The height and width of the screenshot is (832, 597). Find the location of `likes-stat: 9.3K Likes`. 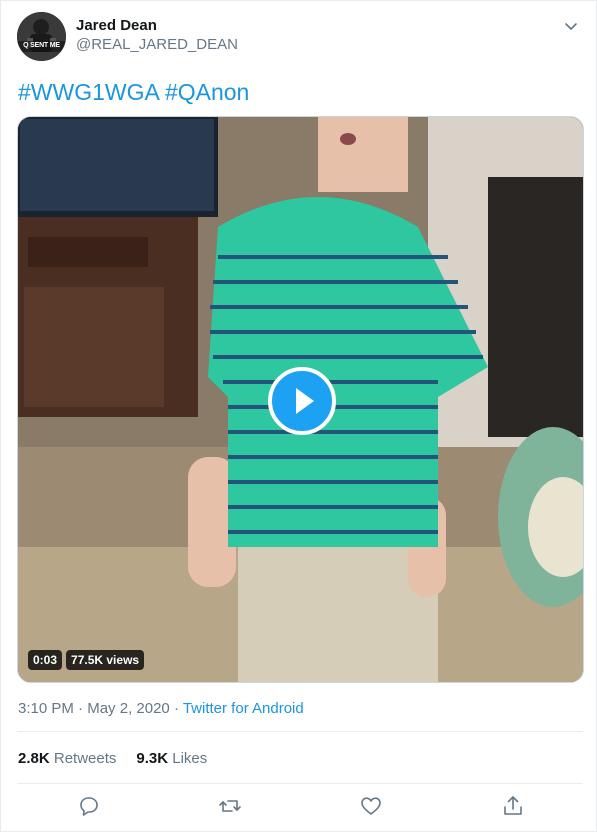

likes-stat: 9.3K Likes is located at coordinates (171, 758).